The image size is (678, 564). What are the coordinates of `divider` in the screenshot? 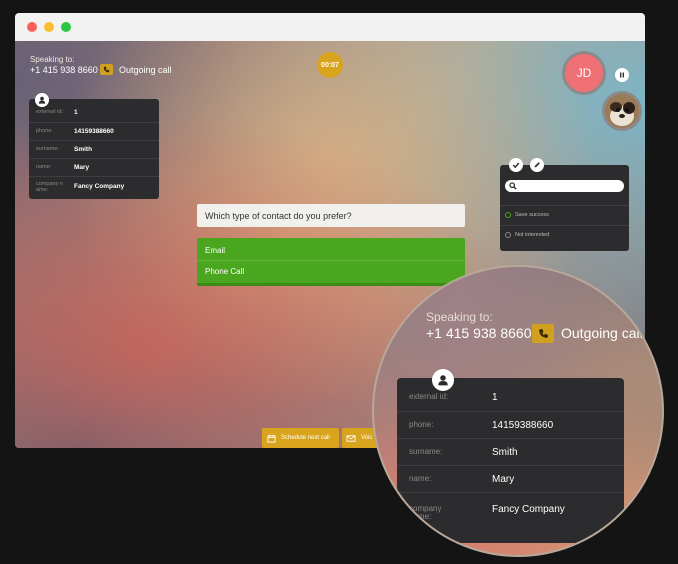 It's located at (331, 260).